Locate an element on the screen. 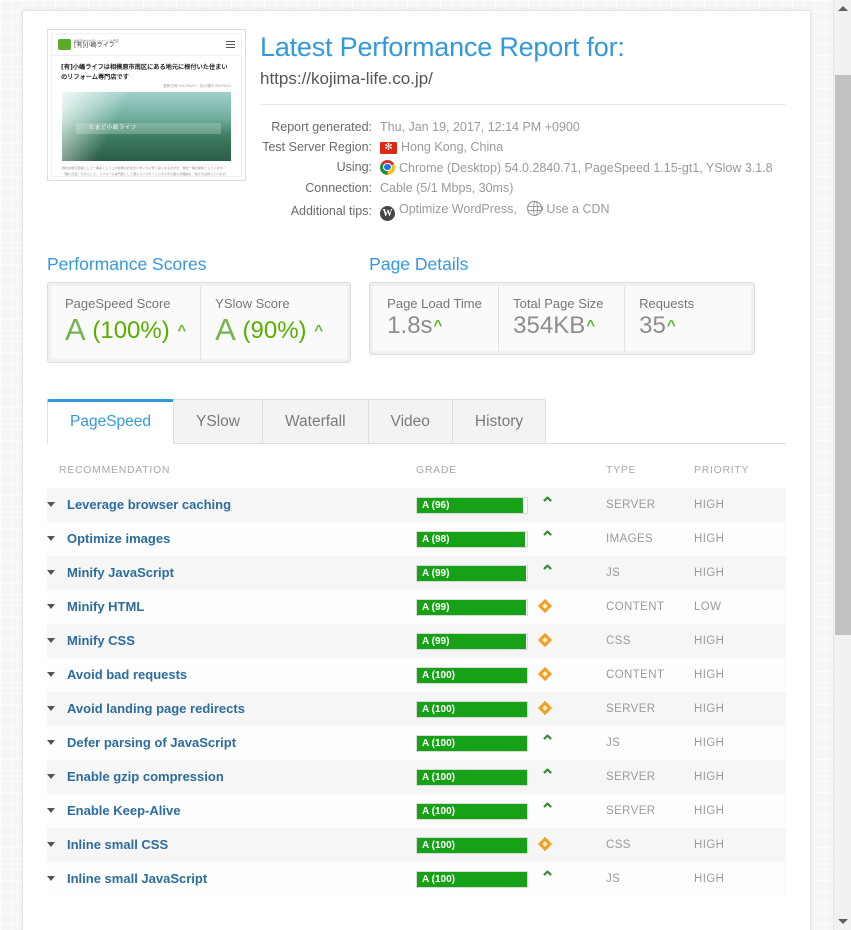 This screenshot has width=851, height=930. thumbnail-headline: [有]小嶋ライフは相模原市南区にある地元に根付いた住まいのリフォーム専門店です is located at coordinates (144, 72).